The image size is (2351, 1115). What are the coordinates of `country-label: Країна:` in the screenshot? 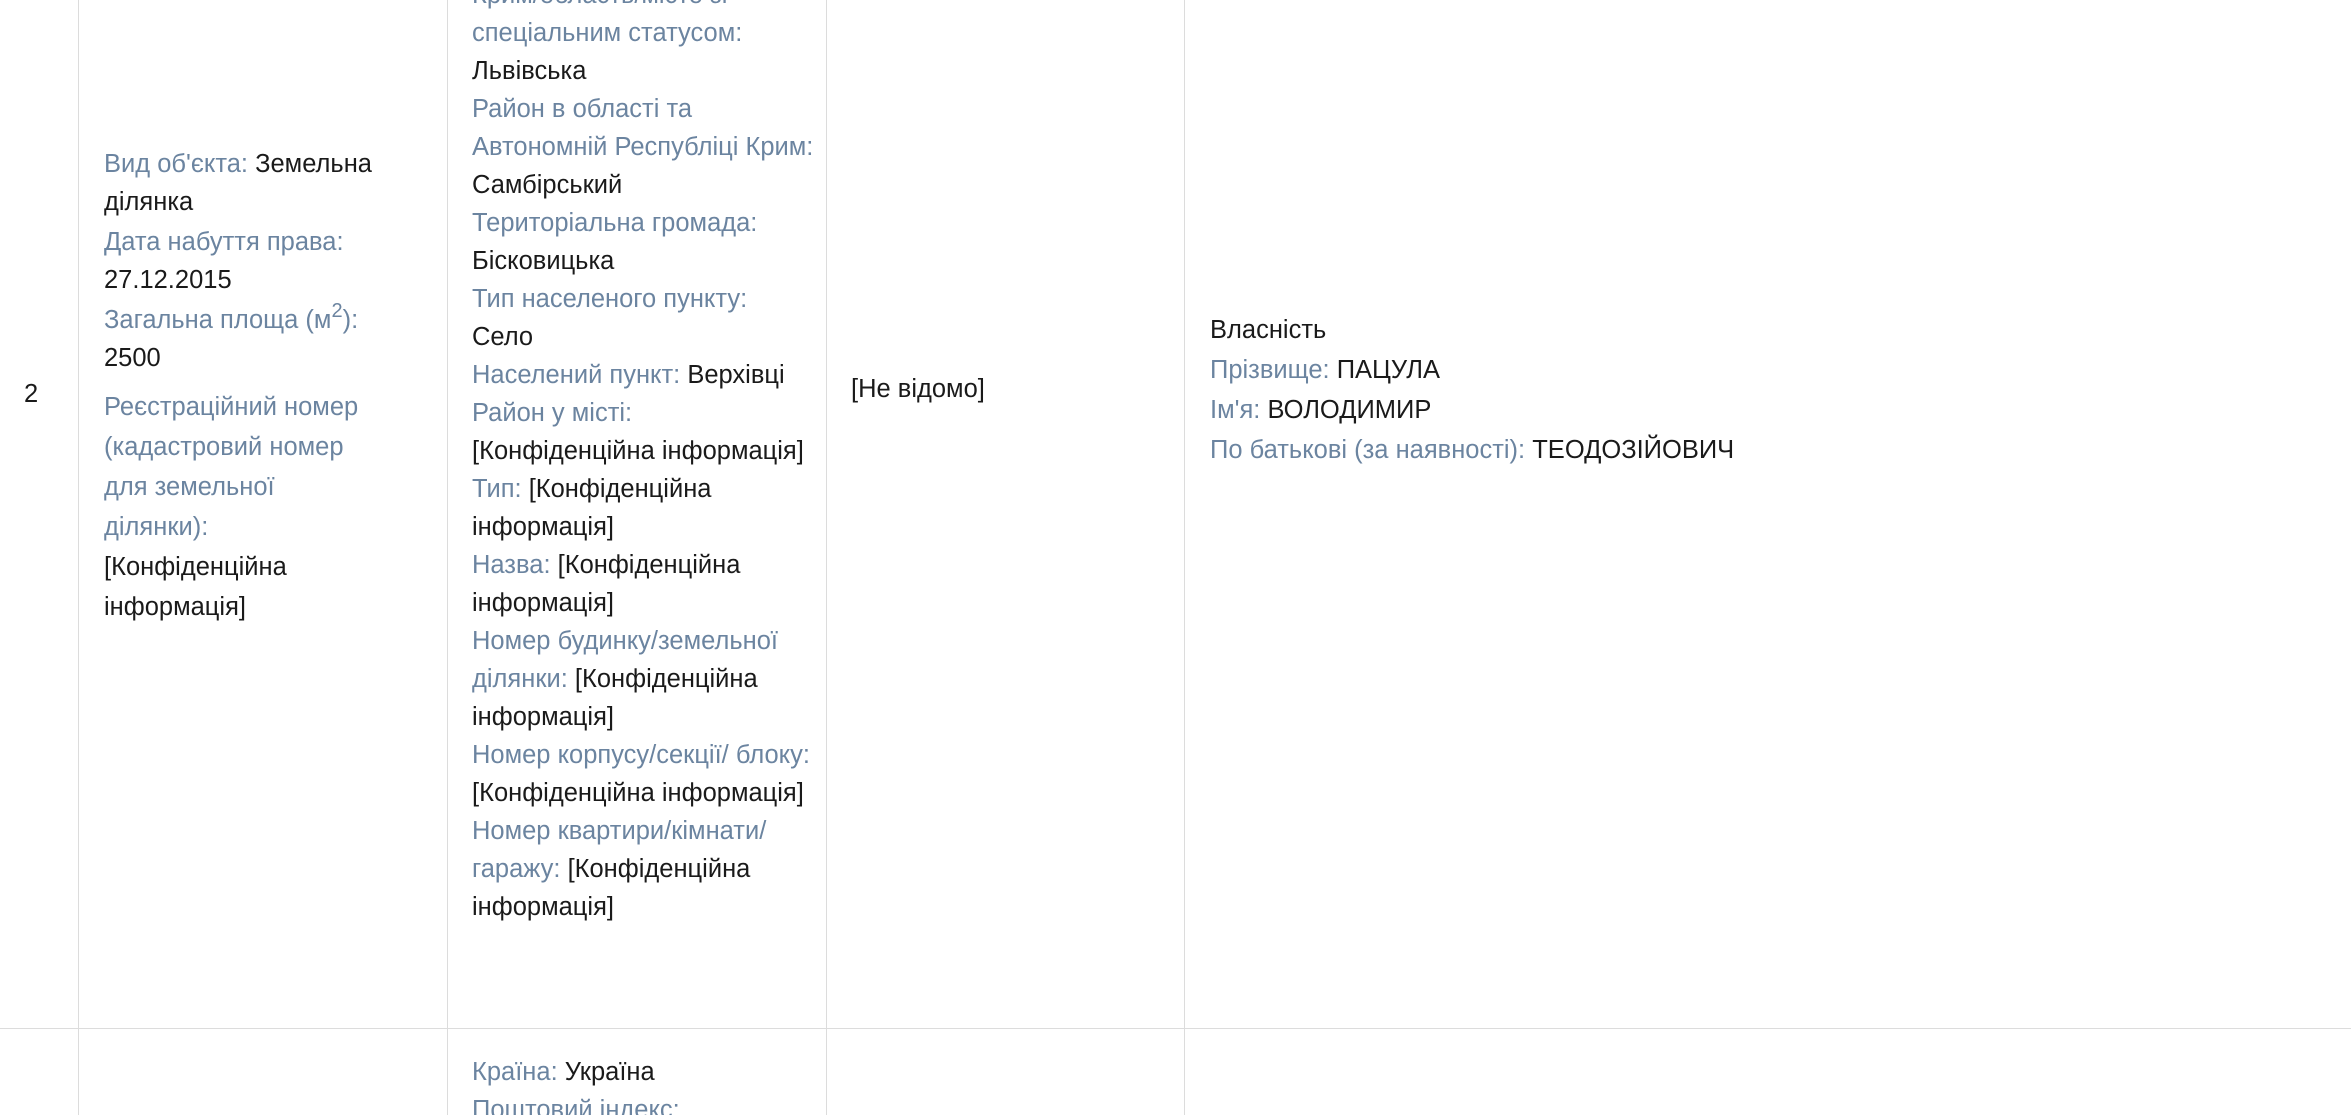 It's located at (515, 1072).